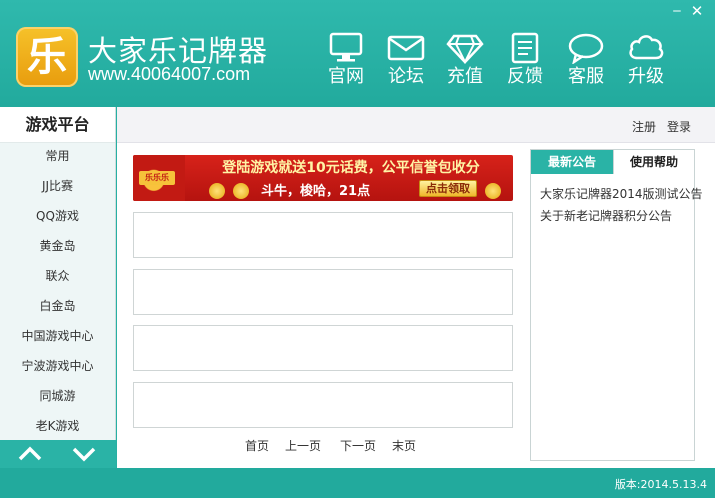  Describe the element at coordinates (465, 49) in the screenshot. I see `diamond-icon` at that location.